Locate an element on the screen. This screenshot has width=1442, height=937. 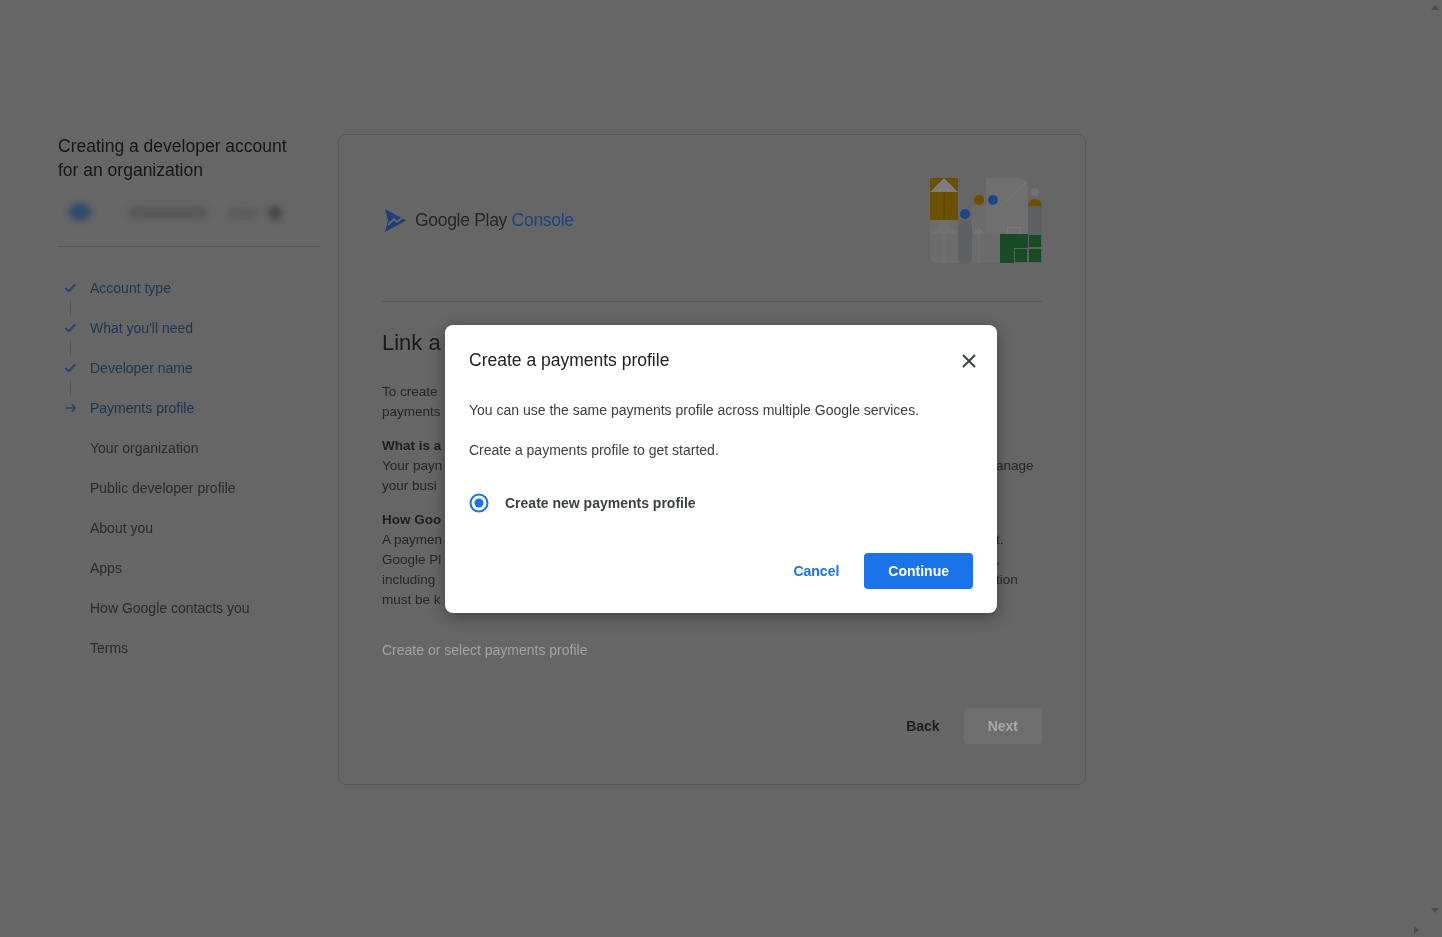
dialog-text: You can use the same payments profile across multiple Google services. is located at coordinates (695, 410).